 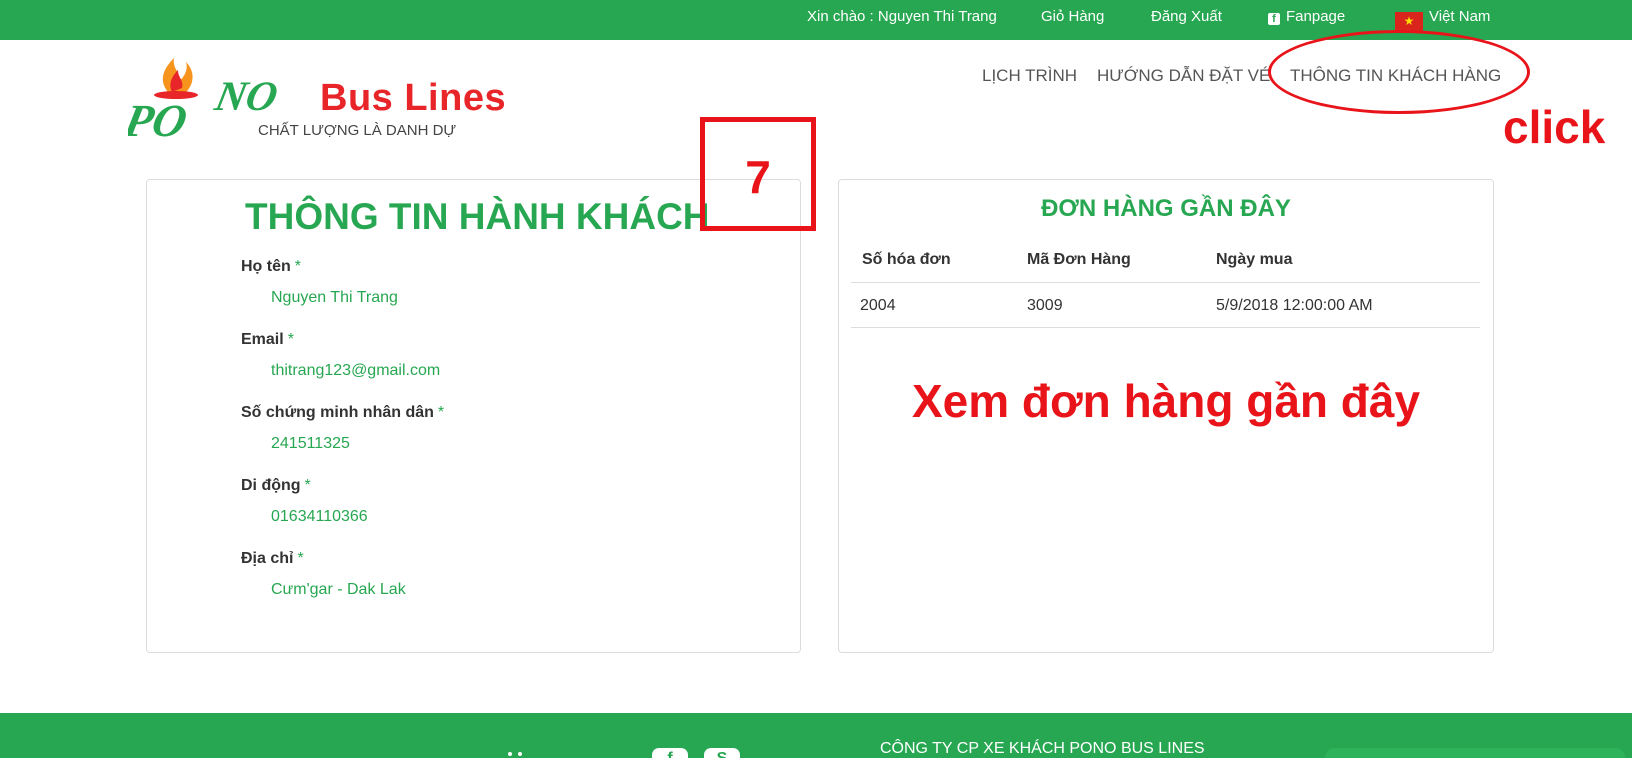 I want to click on passenger-info-title: THÔNG TIN HÀNH KHÁCH, so click(x=477, y=216).